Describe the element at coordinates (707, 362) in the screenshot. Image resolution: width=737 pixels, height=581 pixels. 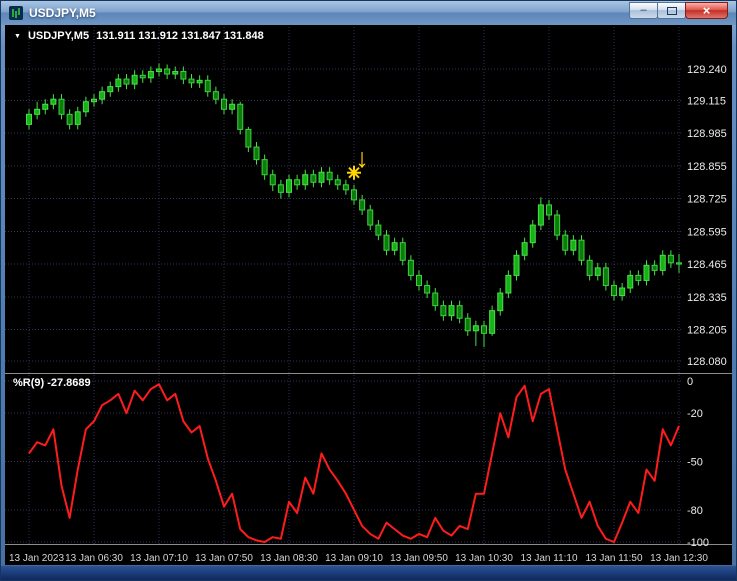
I see `price-tick-label: 128.080` at that location.